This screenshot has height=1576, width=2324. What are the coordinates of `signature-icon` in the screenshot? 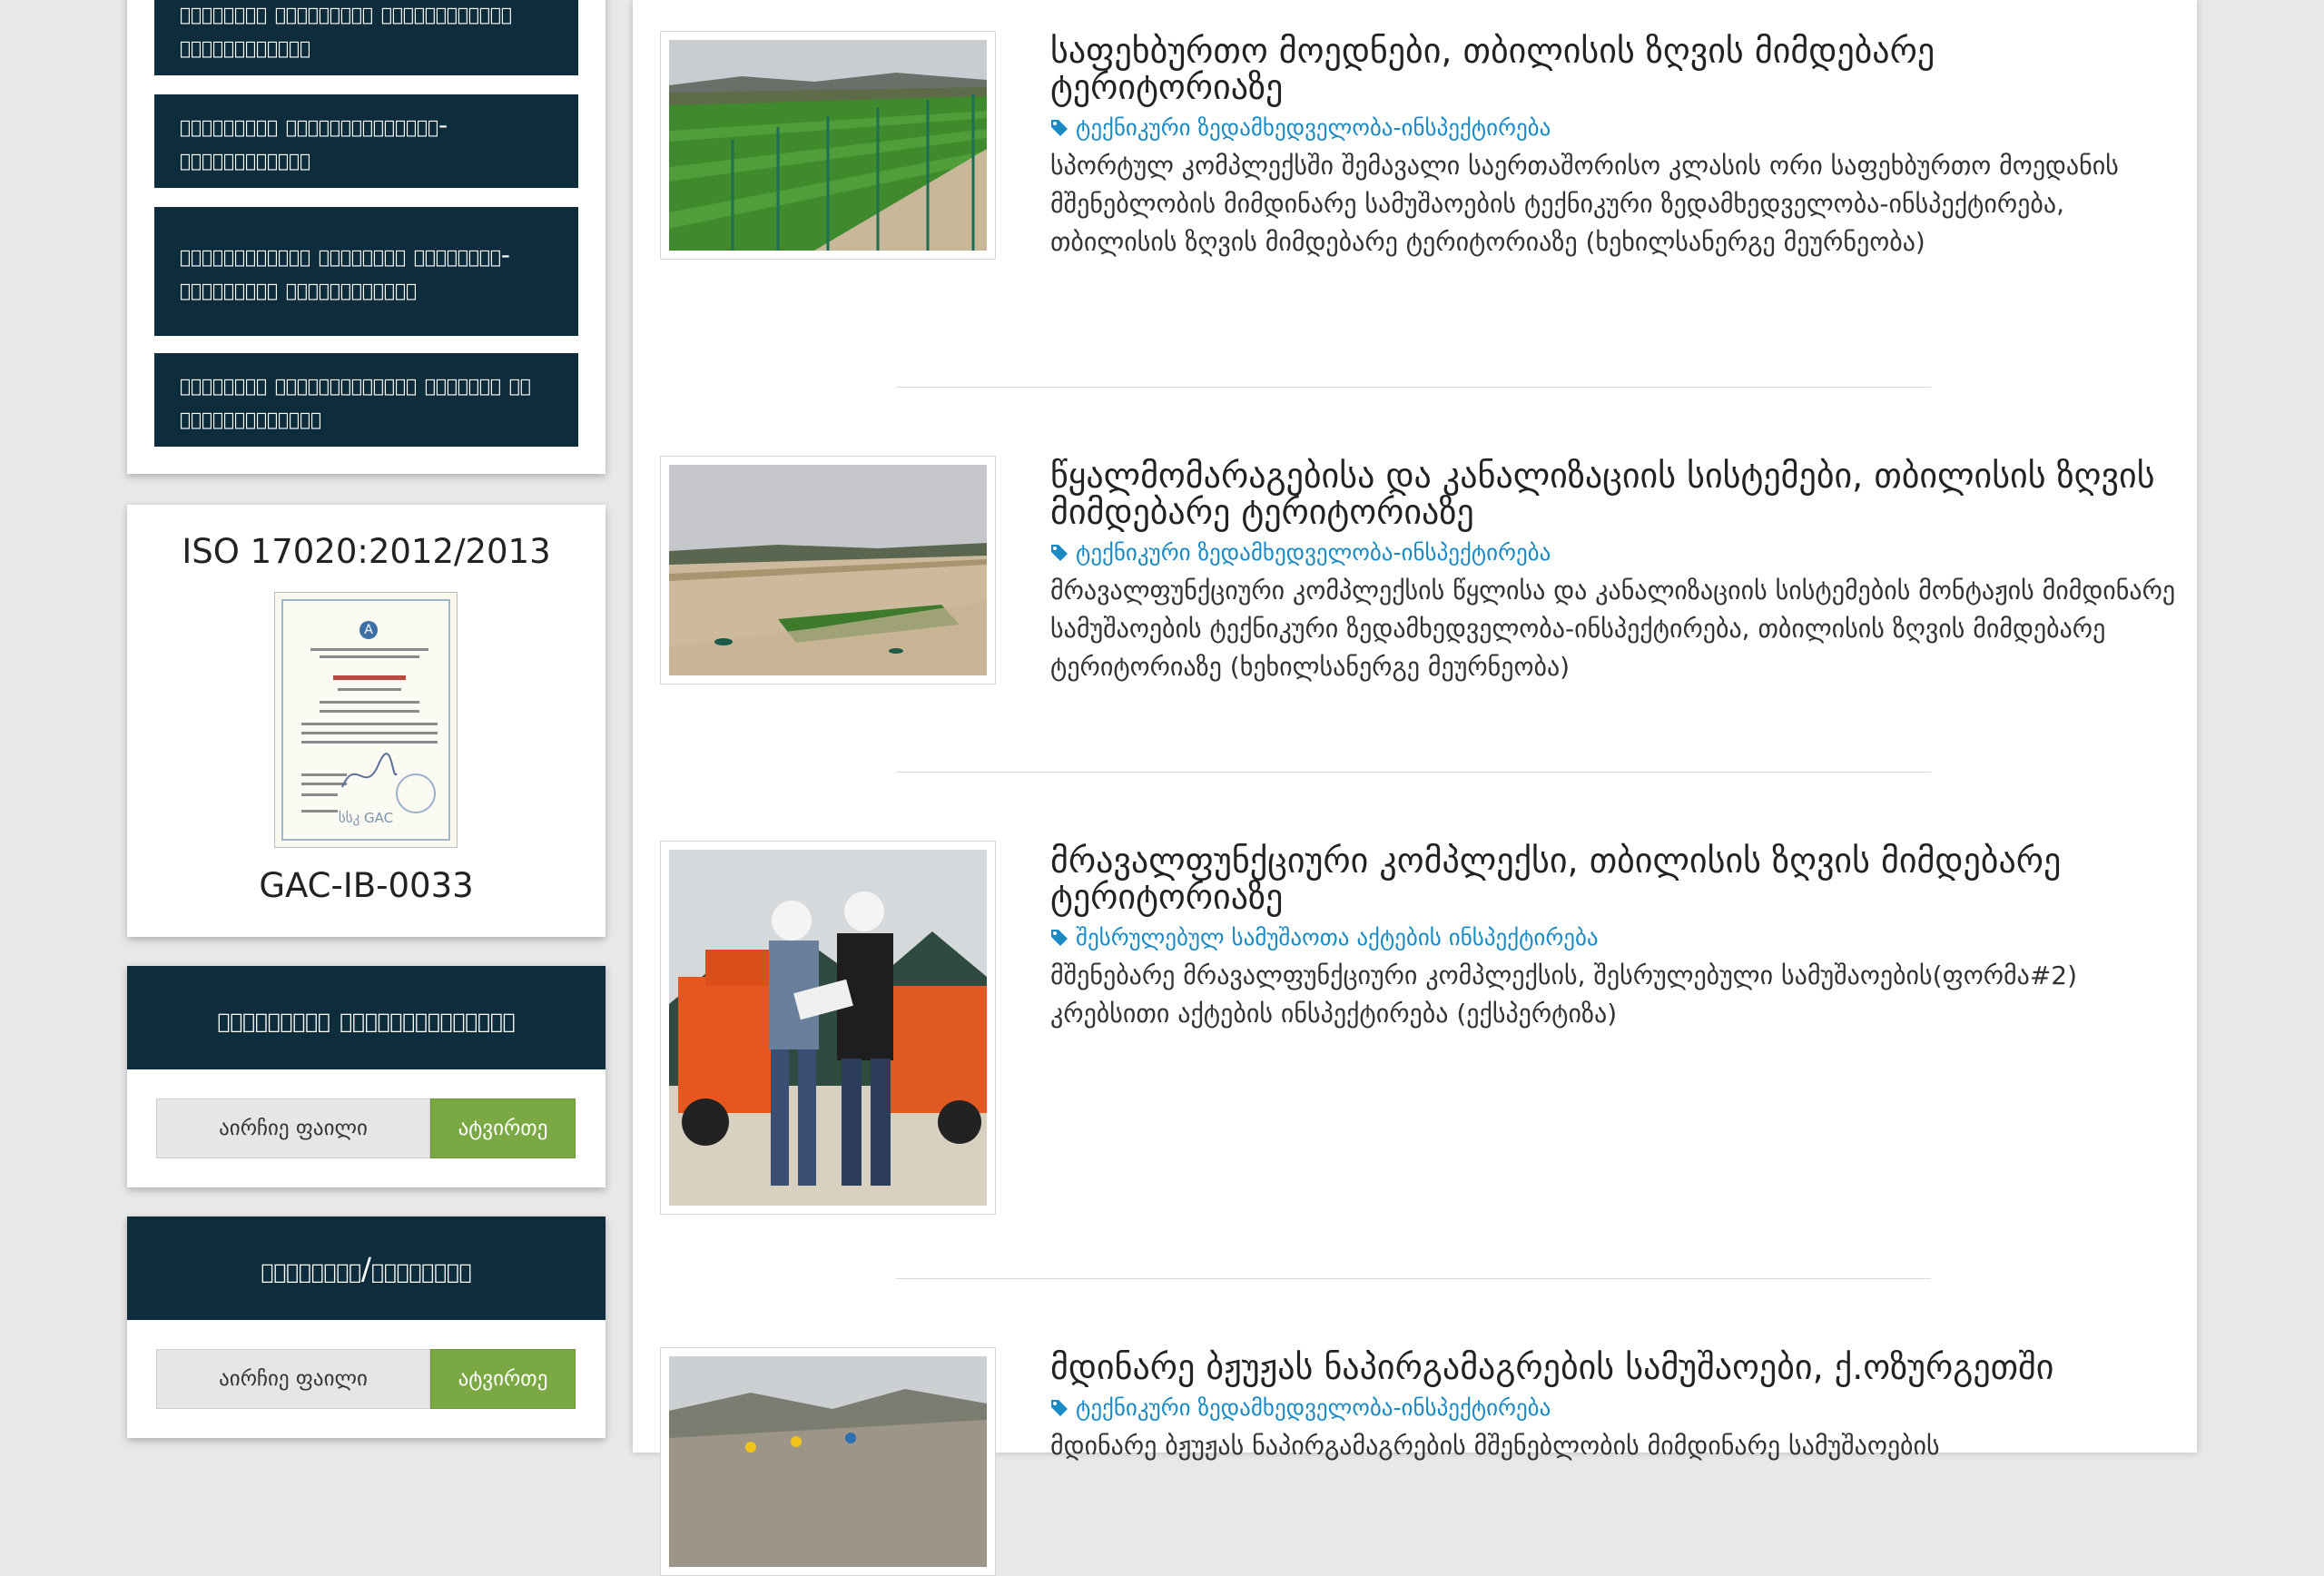 It's located at (369, 771).